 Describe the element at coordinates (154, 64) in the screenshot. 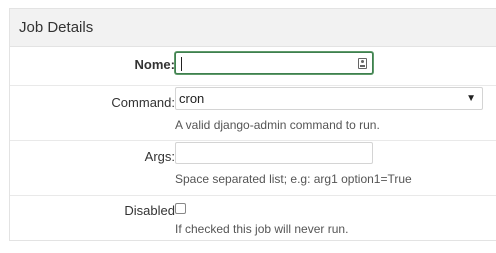

I see `name-label: Nome:` at that location.